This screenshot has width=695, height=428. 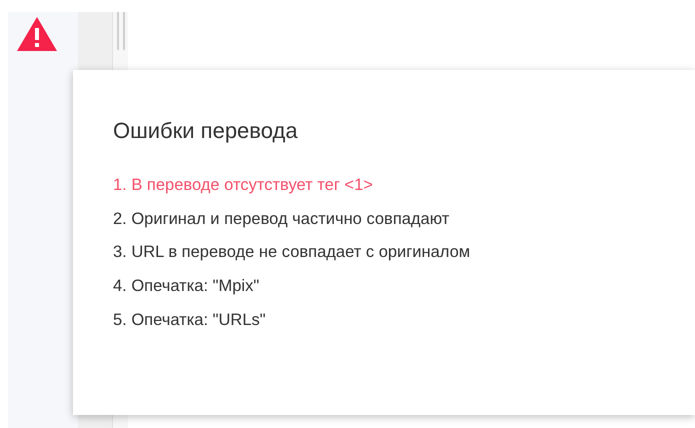 I want to click on error-item: 2. Оригинал и перевод частично совпадают, so click(x=384, y=219).